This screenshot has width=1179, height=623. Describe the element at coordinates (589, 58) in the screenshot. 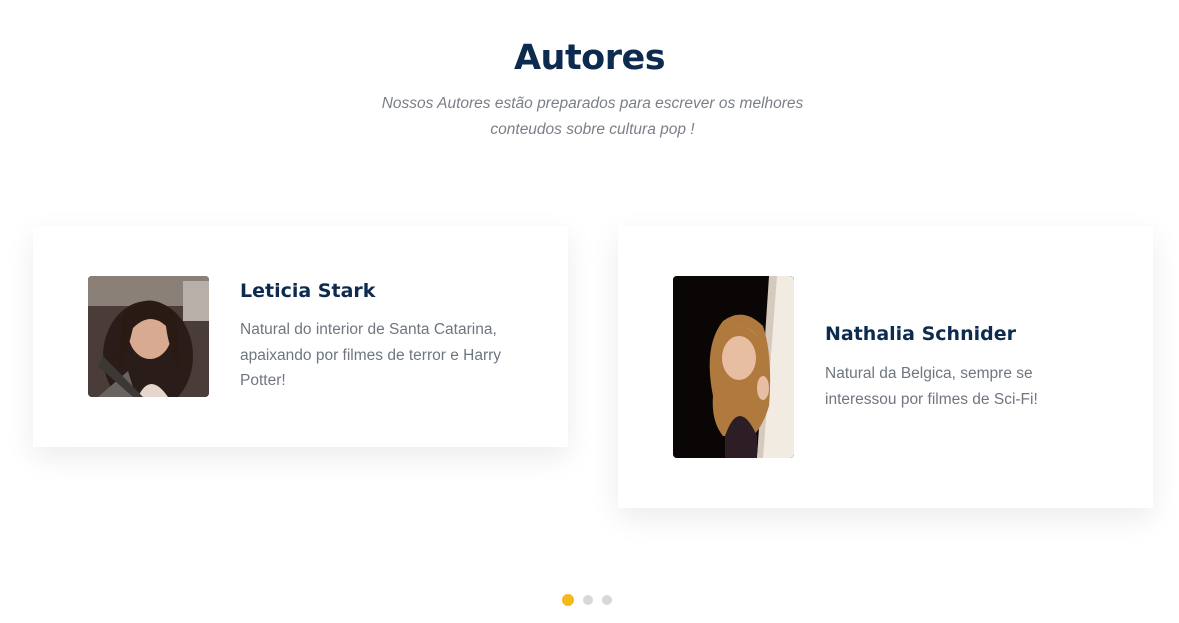

I see `section-title: Autores` at that location.